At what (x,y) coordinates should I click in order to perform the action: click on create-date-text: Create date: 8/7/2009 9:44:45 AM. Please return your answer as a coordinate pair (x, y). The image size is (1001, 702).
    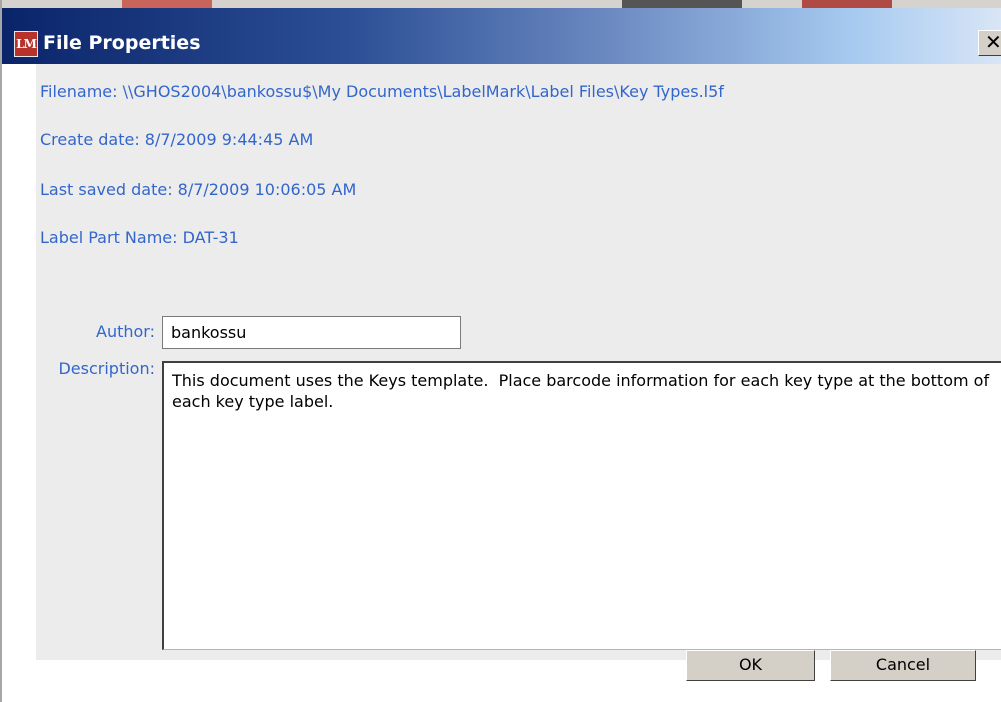
    Looking at the image, I should click on (177, 139).